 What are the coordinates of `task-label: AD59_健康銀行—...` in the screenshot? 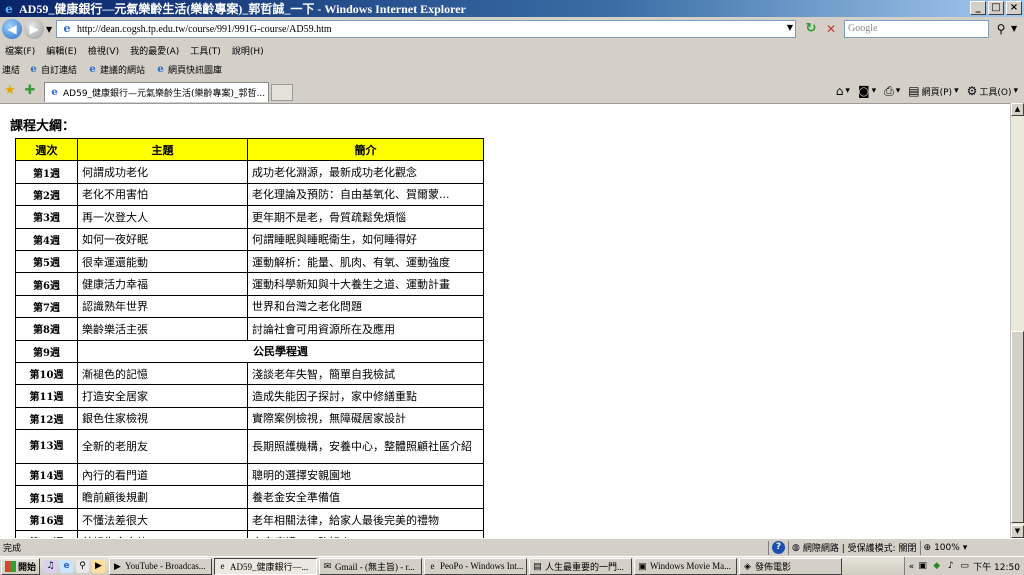 It's located at (269, 566).